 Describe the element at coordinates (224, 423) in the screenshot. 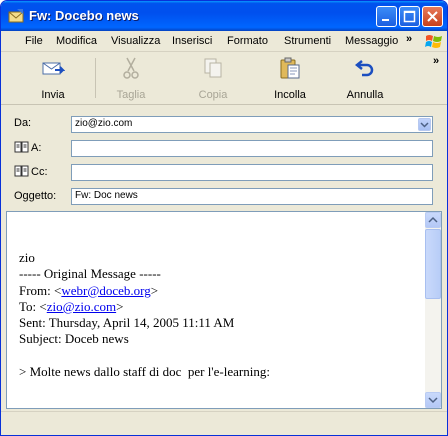

I see `status-bar` at that location.